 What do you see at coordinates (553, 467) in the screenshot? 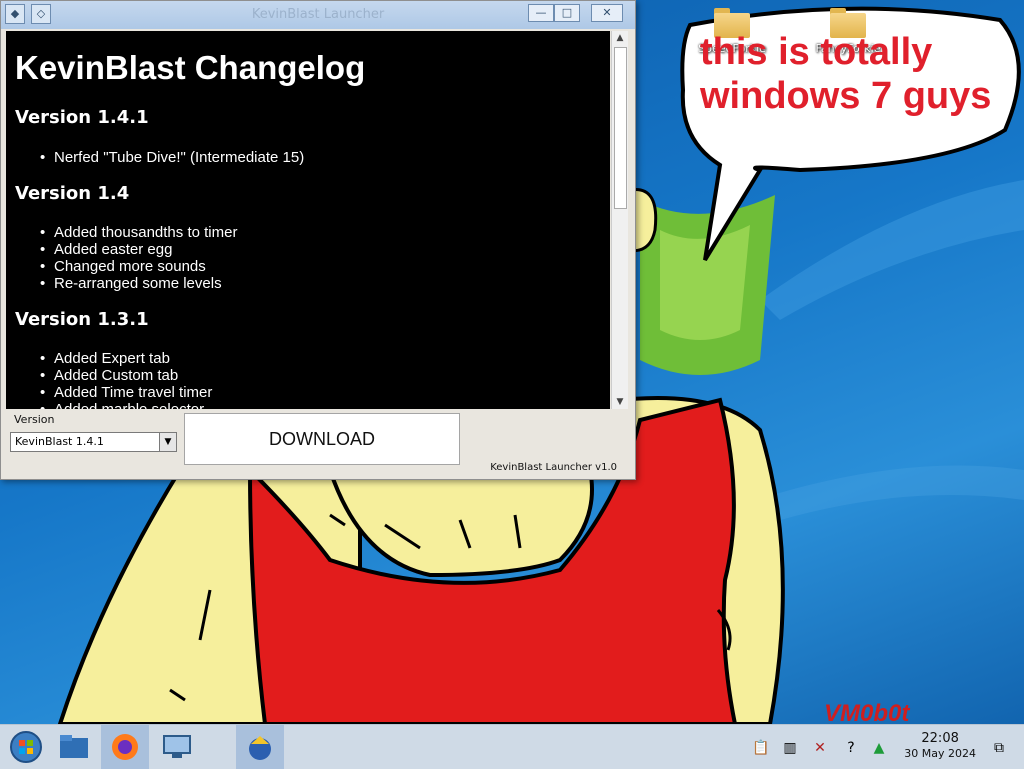
I see `launcher-version-text: KevinBlast Launcher v1.0` at bounding box center [553, 467].